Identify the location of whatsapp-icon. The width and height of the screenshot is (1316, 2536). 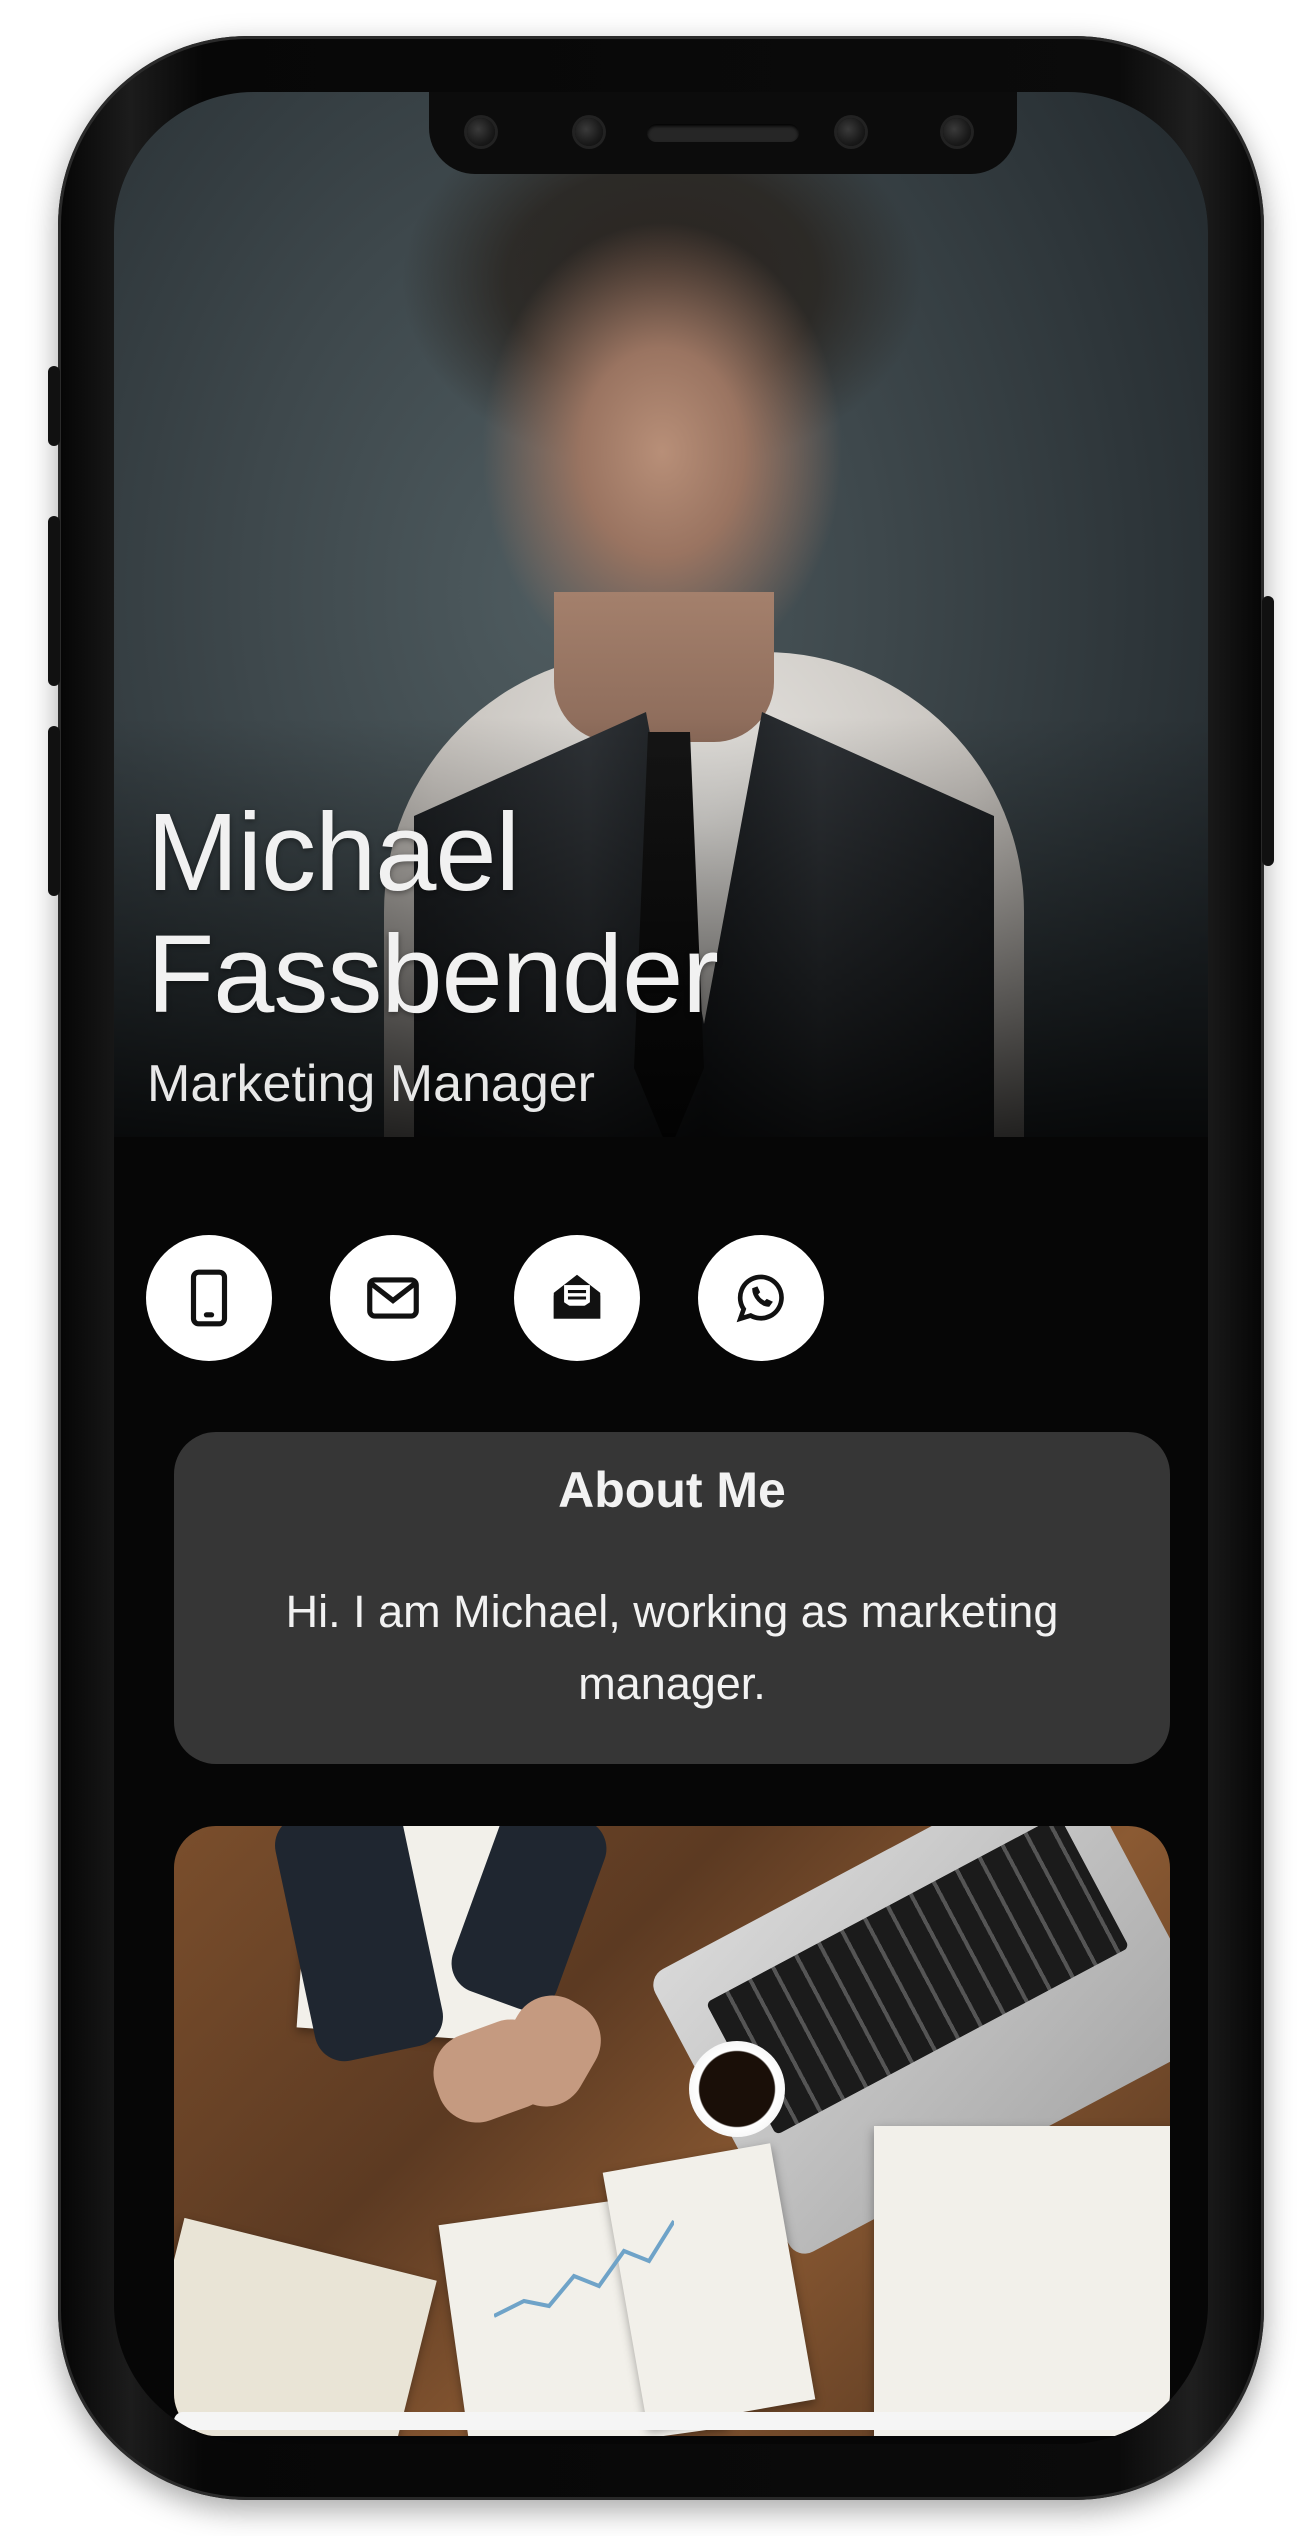
(760, 1298).